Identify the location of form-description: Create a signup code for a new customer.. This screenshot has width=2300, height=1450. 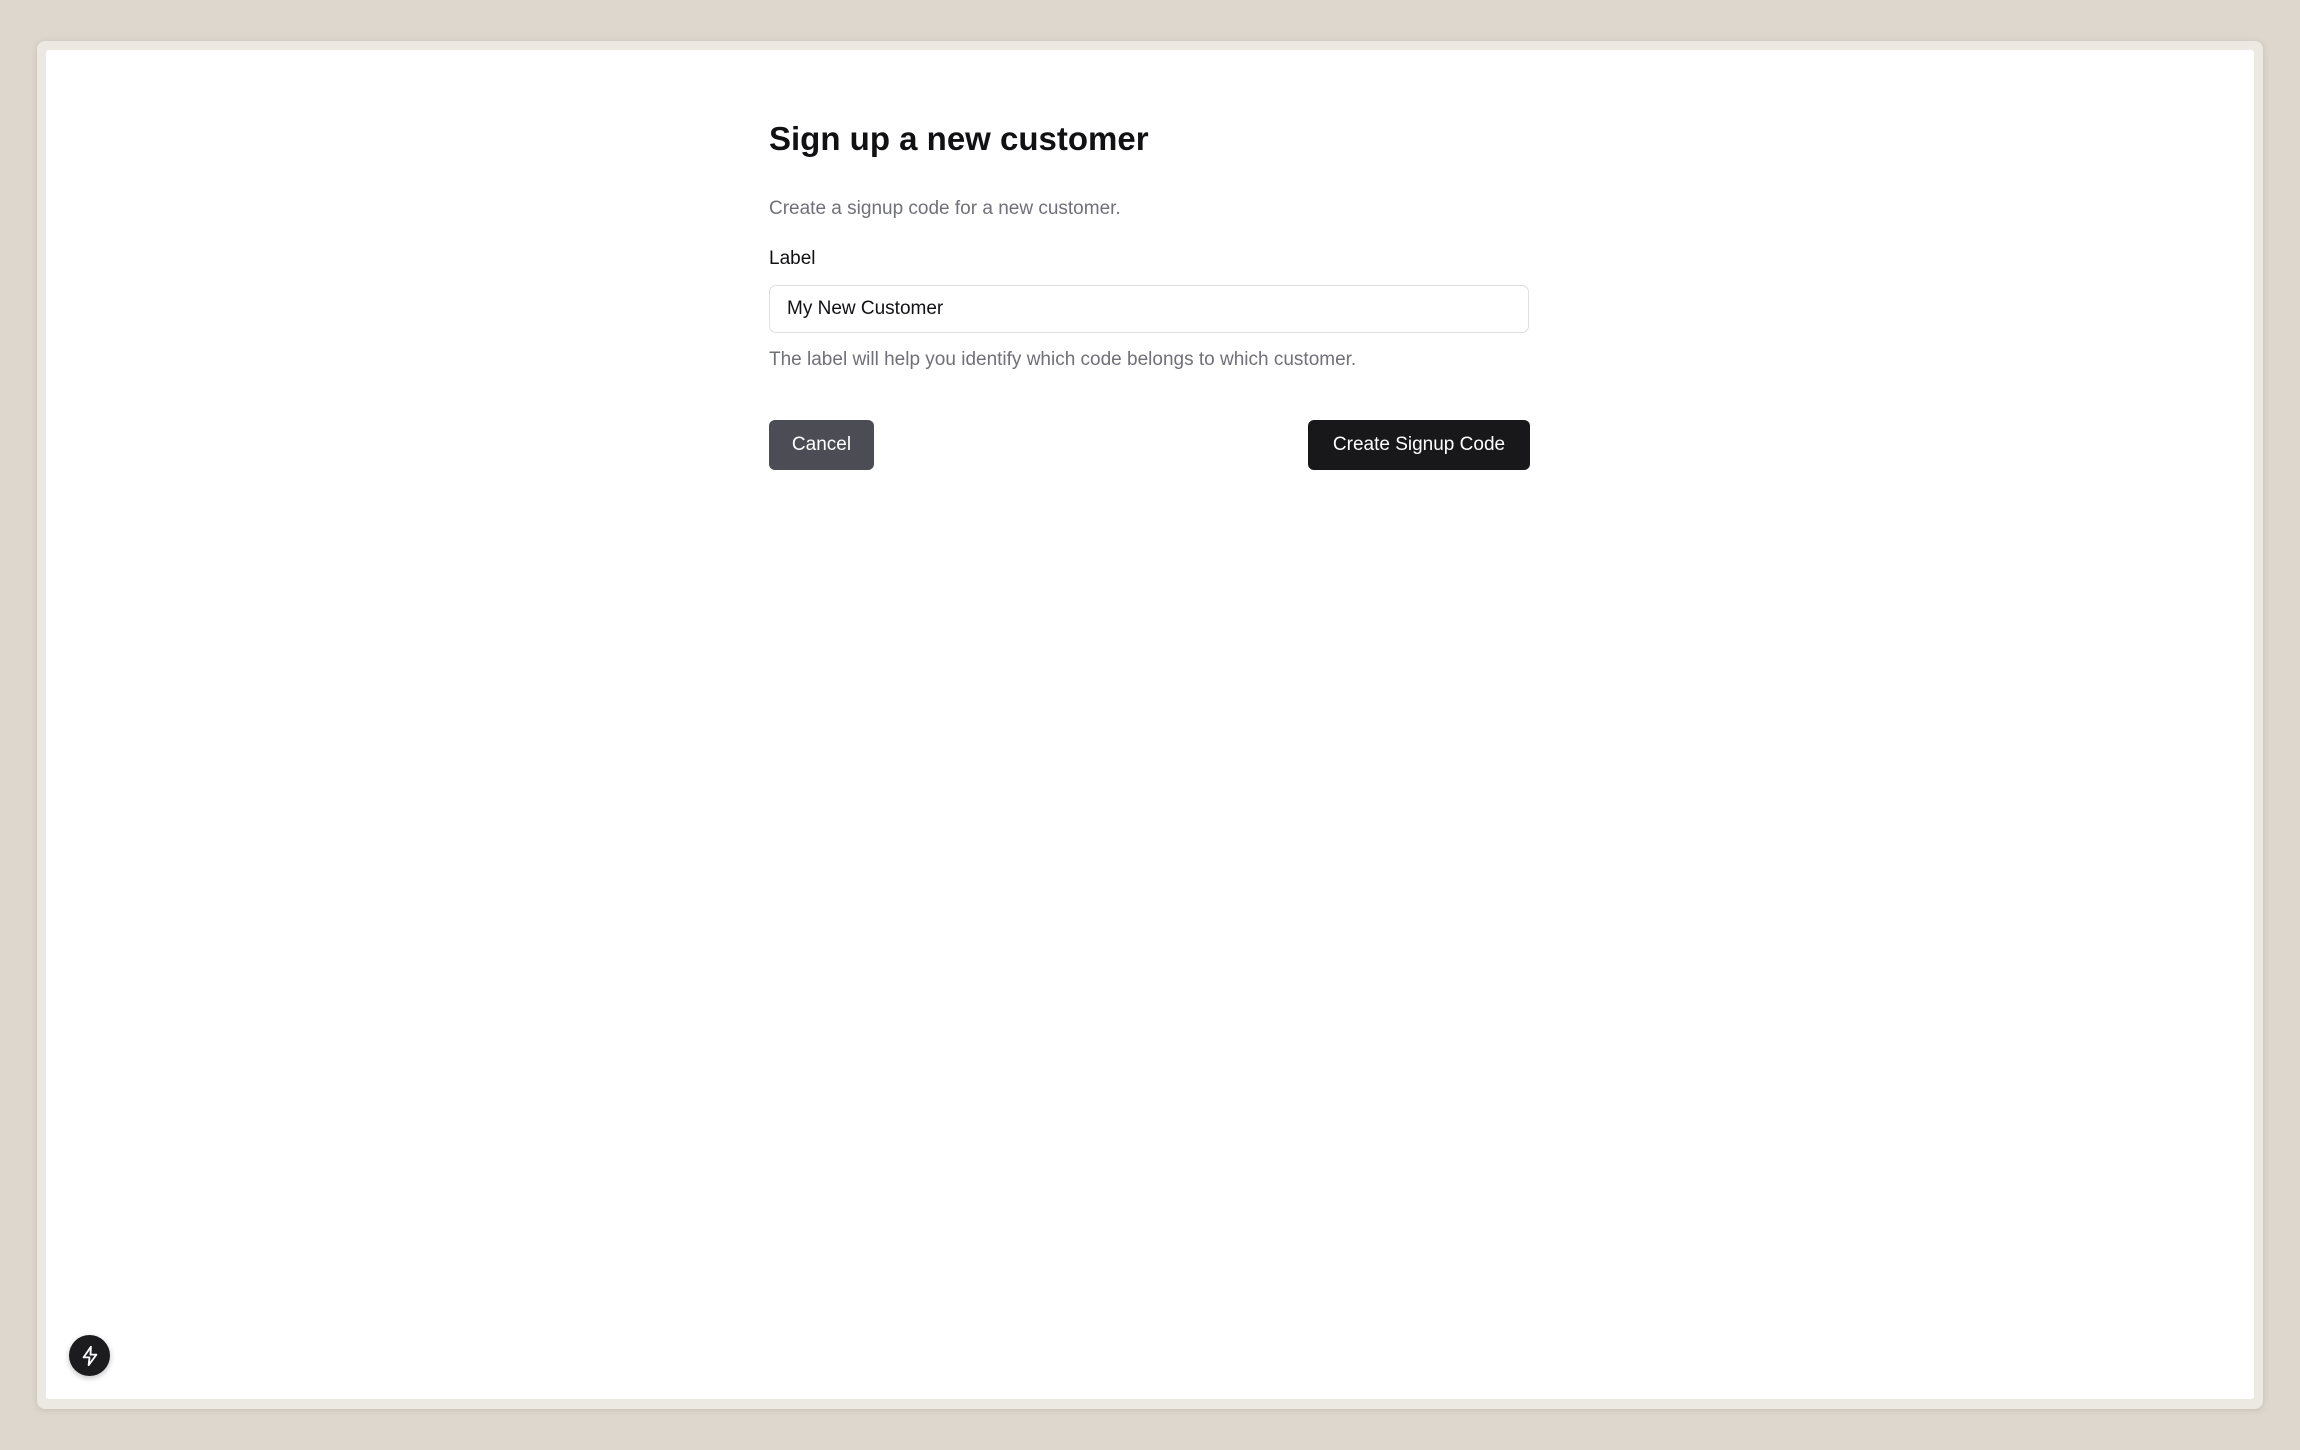
(945, 208).